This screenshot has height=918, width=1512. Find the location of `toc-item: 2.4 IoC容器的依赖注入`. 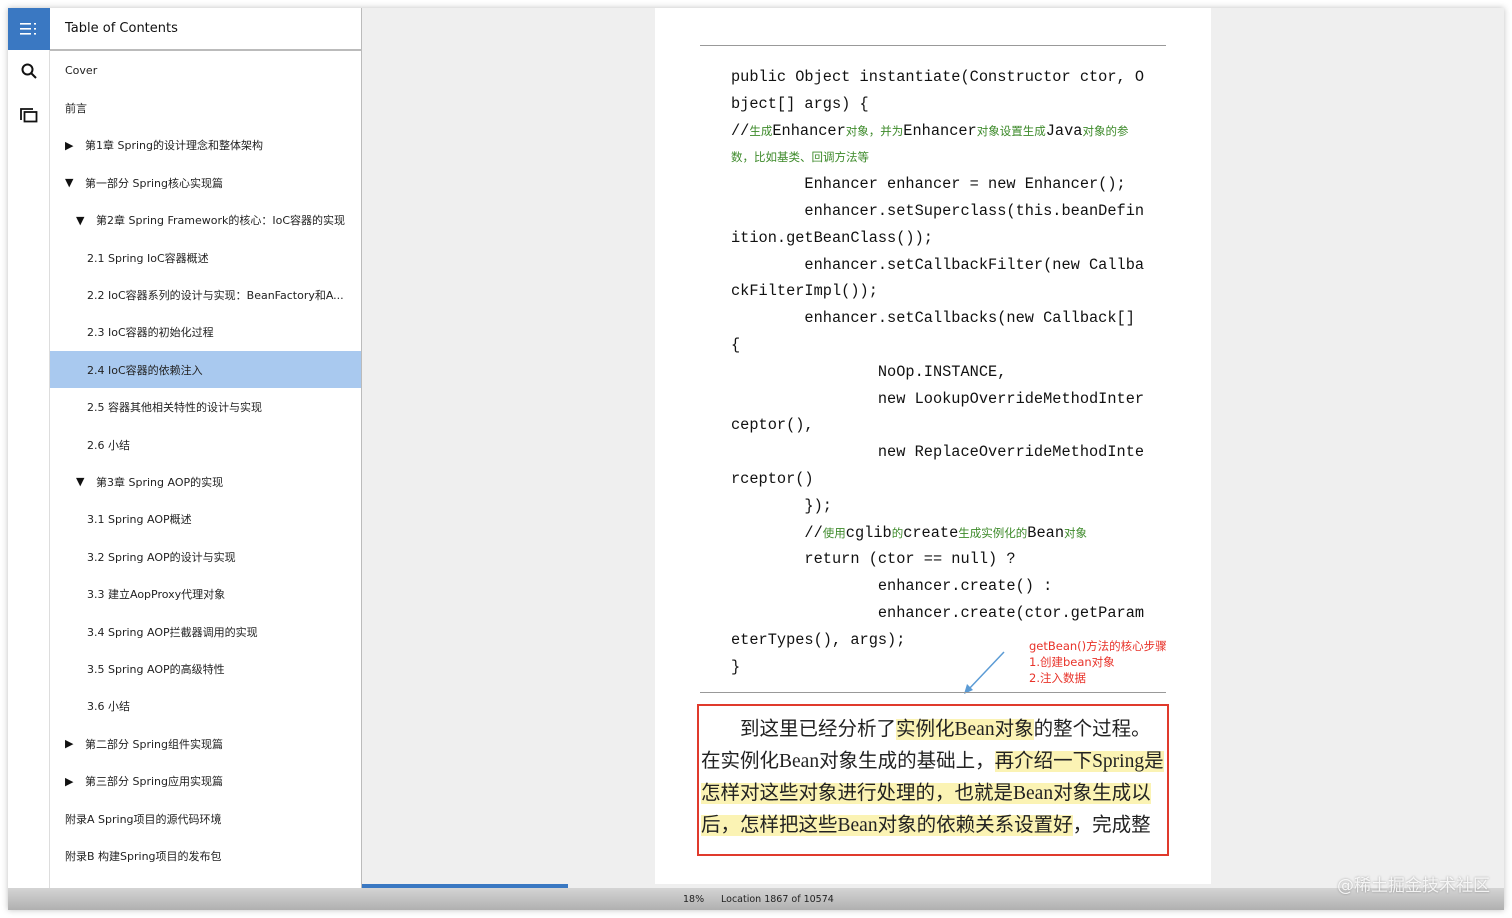

toc-item: 2.4 IoC容器的依赖注入 is located at coordinates (205, 370).